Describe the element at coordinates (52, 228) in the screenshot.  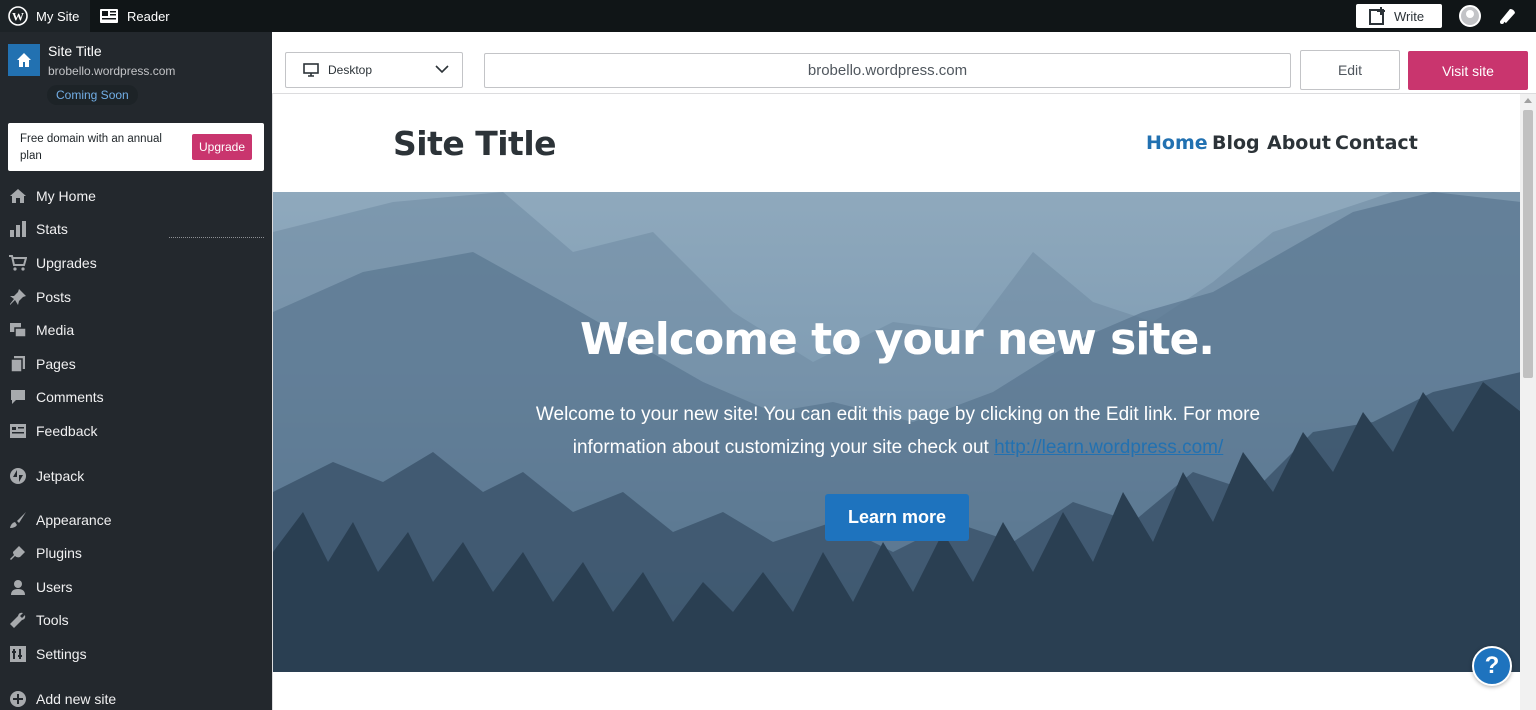
I see `sidebar-item-label: Stats` at that location.